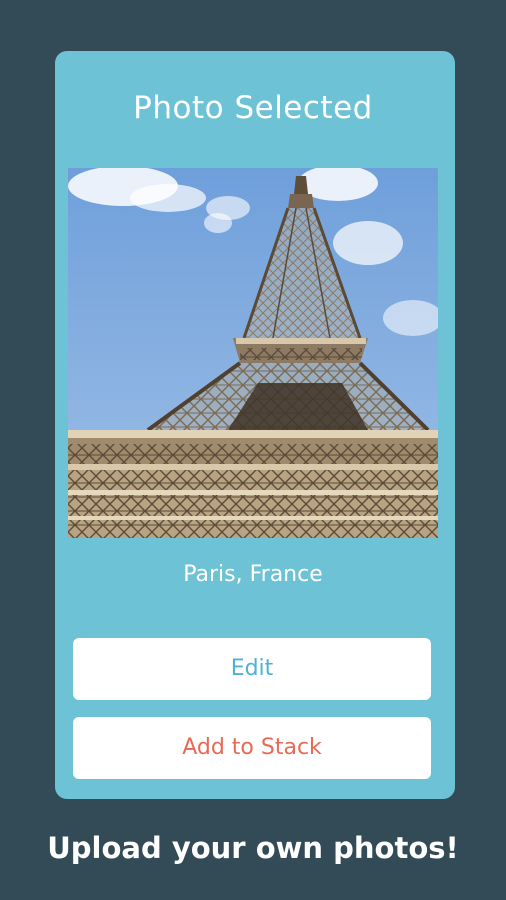  I want to click on card-title: Photo Selected, so click(253, 108).